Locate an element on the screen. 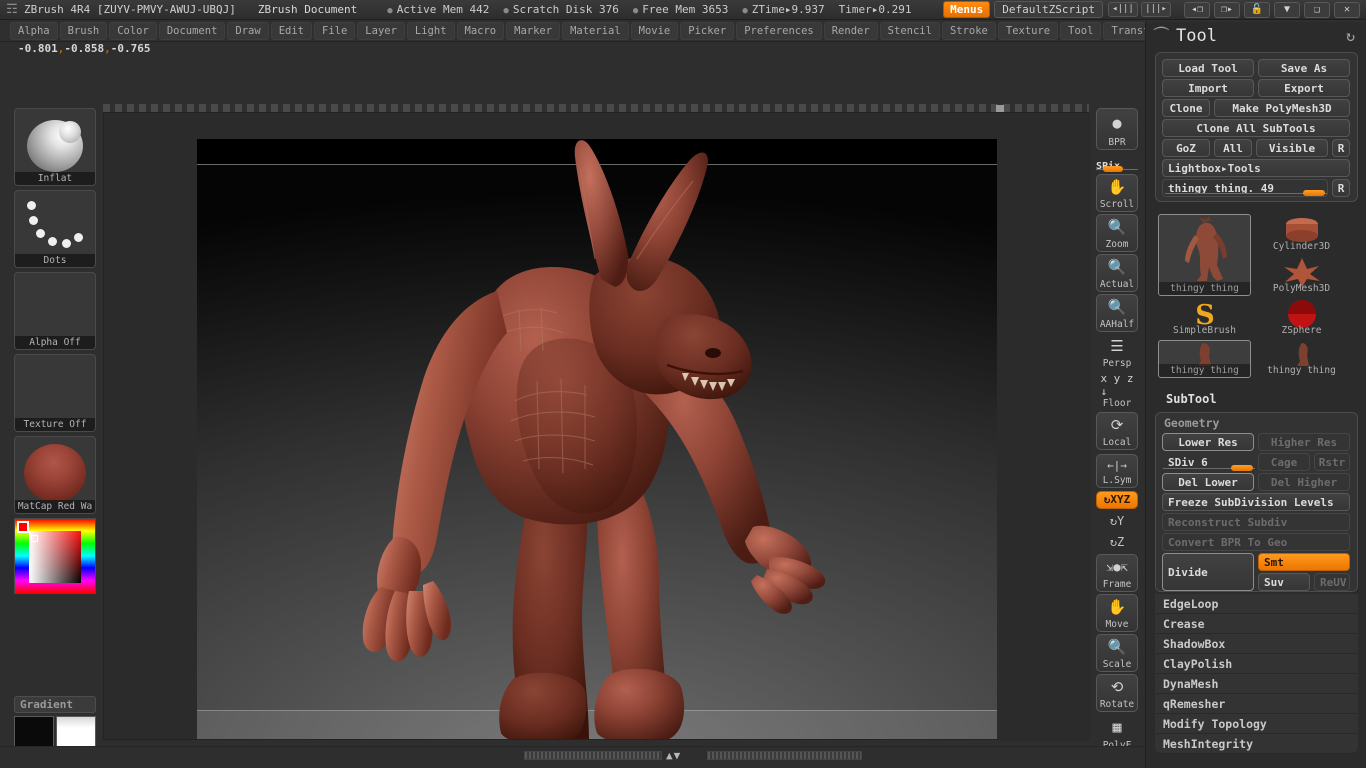 The height and width of the screenshot is (768, 1366). tool-thumb-zsphere: ZSphere is located at coordinates (1301, 318).